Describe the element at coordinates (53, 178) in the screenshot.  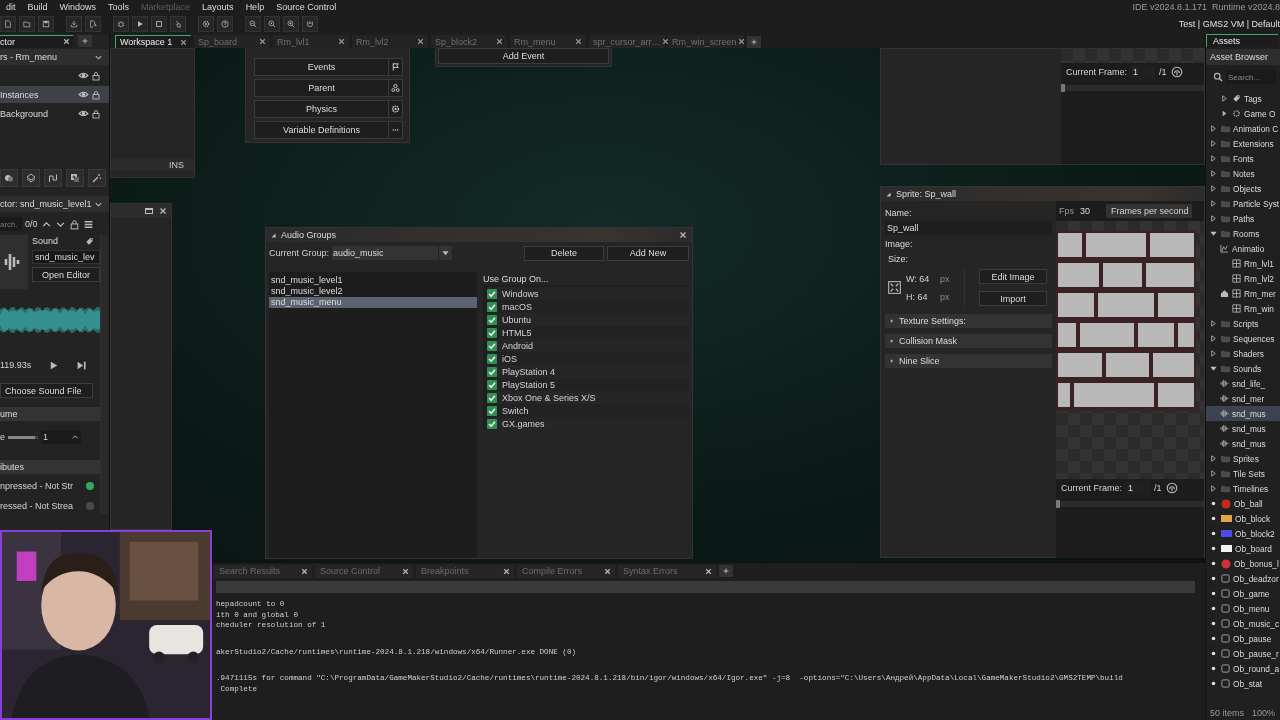
I see `path-icon` at that location.